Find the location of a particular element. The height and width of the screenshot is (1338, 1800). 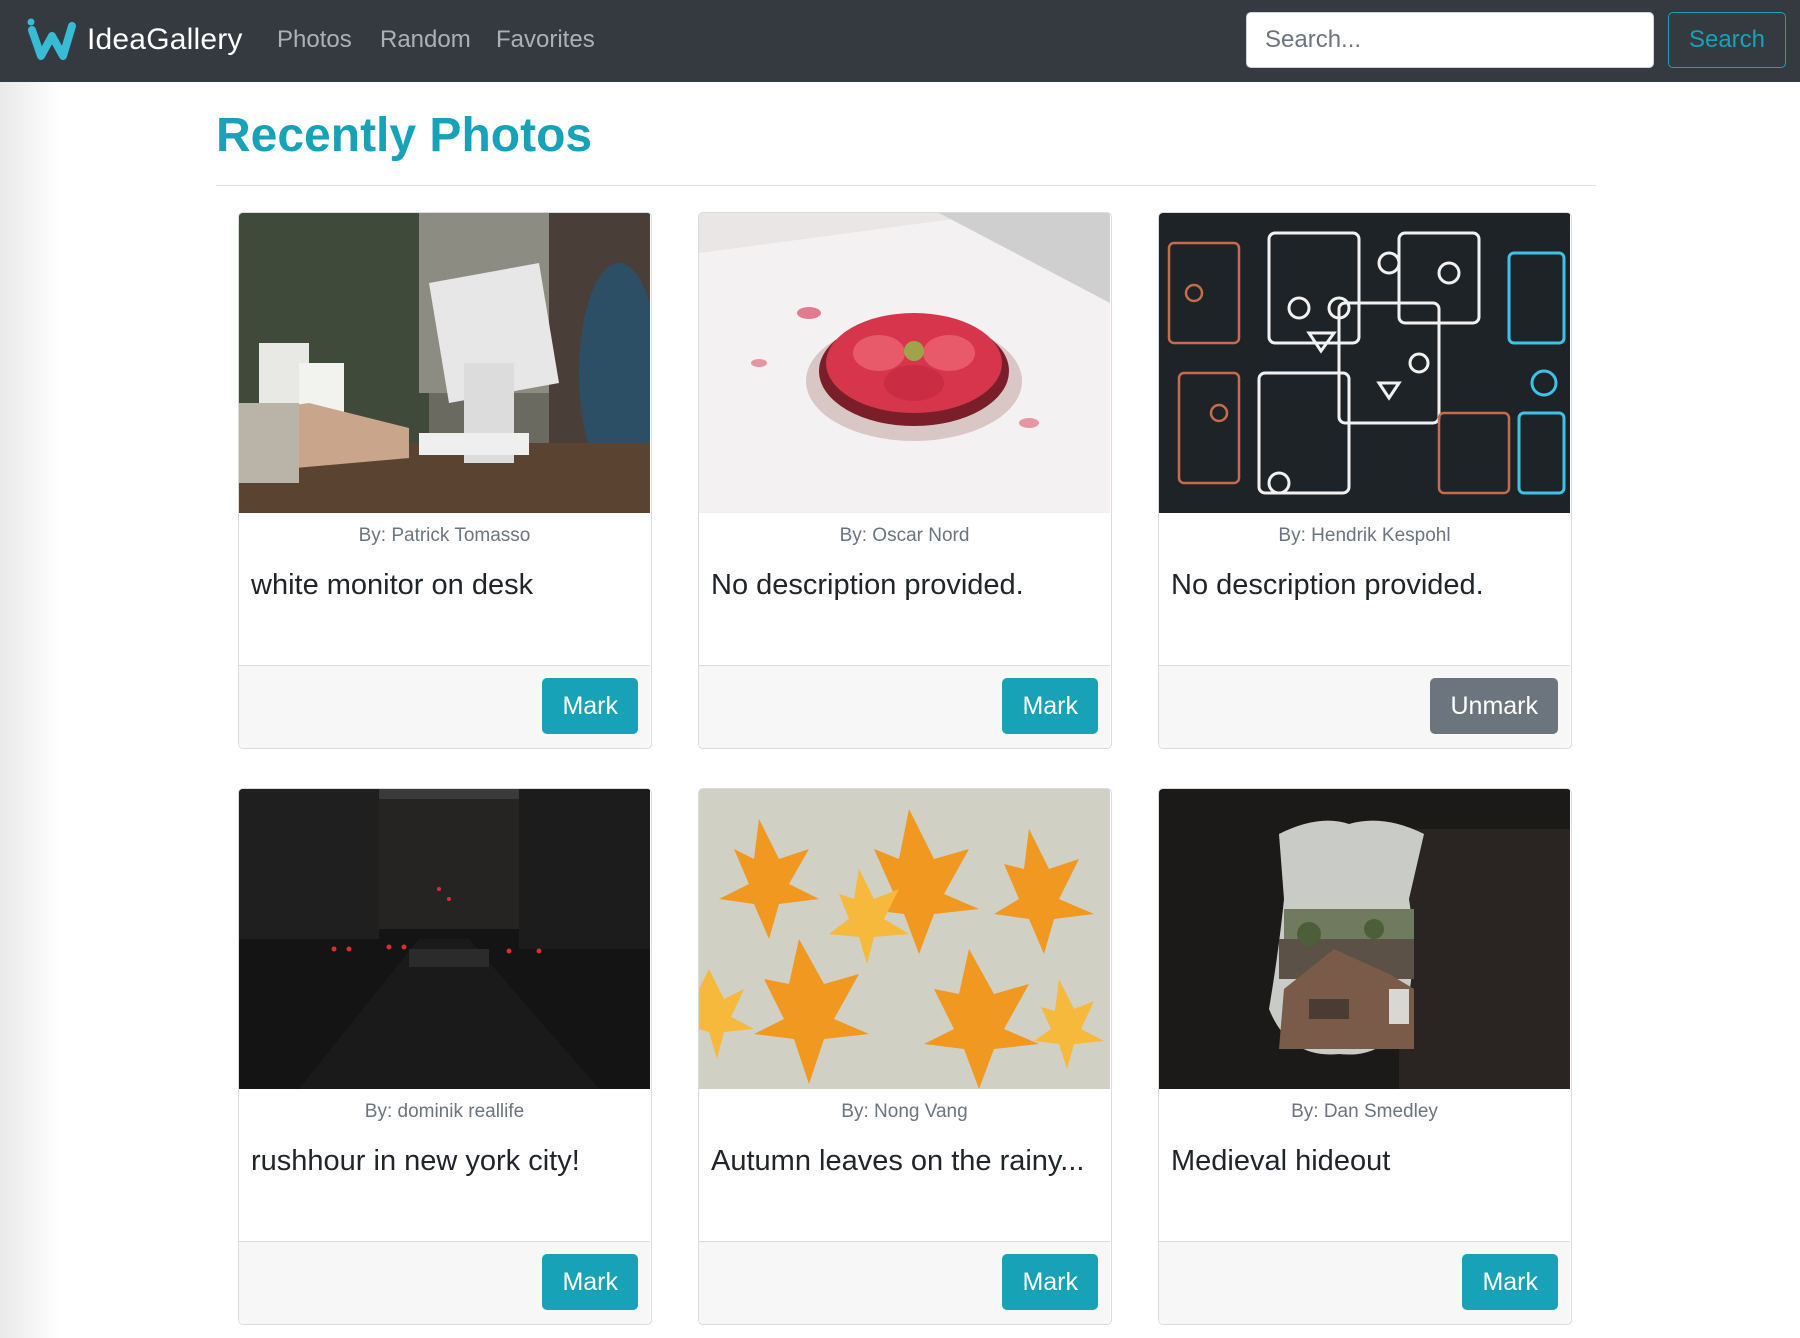

brand-name: IdeaGallery is located at coordinates (165, 39).